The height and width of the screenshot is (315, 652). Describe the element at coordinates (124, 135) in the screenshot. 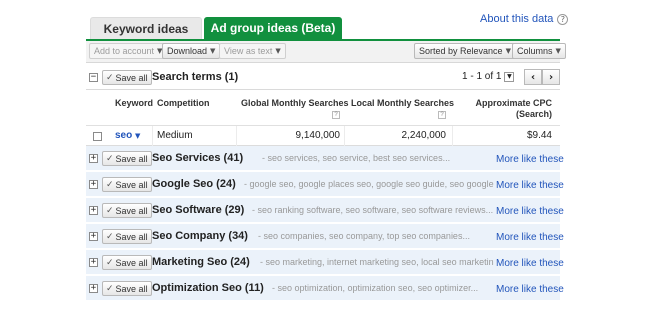

I see `keyword-text: seo` at that location.